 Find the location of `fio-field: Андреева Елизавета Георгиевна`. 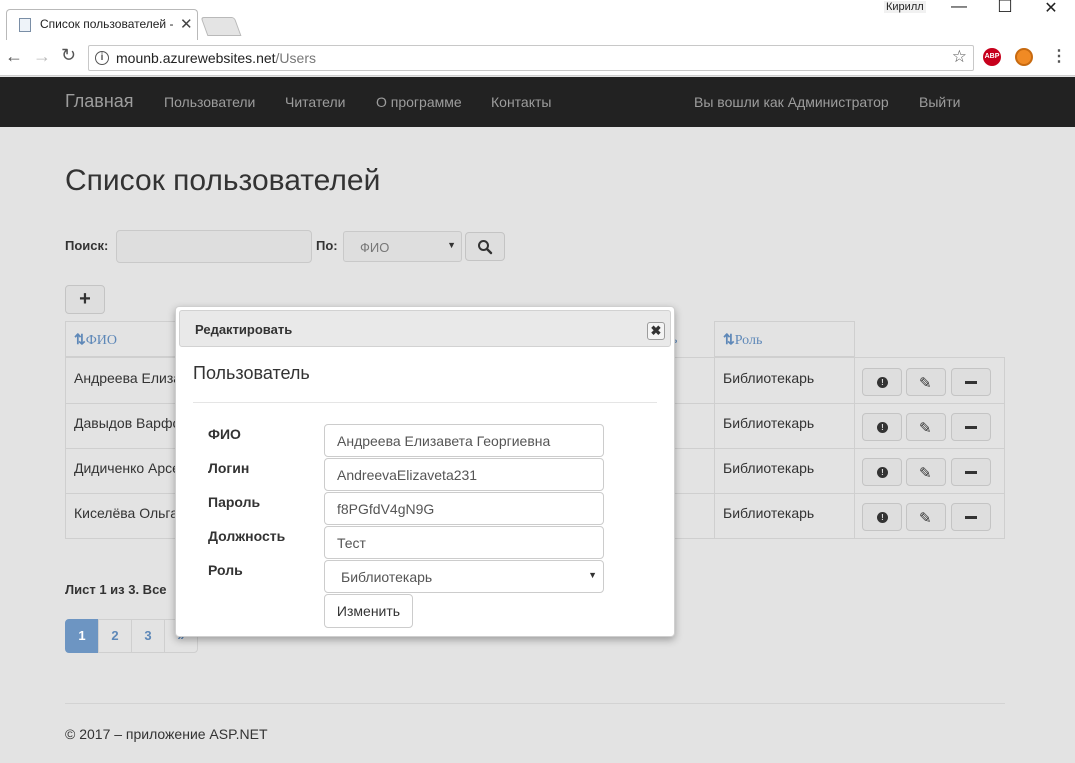

fio-field: Андреева Елизавета Георгиевна is located at coordinates (464, 440).